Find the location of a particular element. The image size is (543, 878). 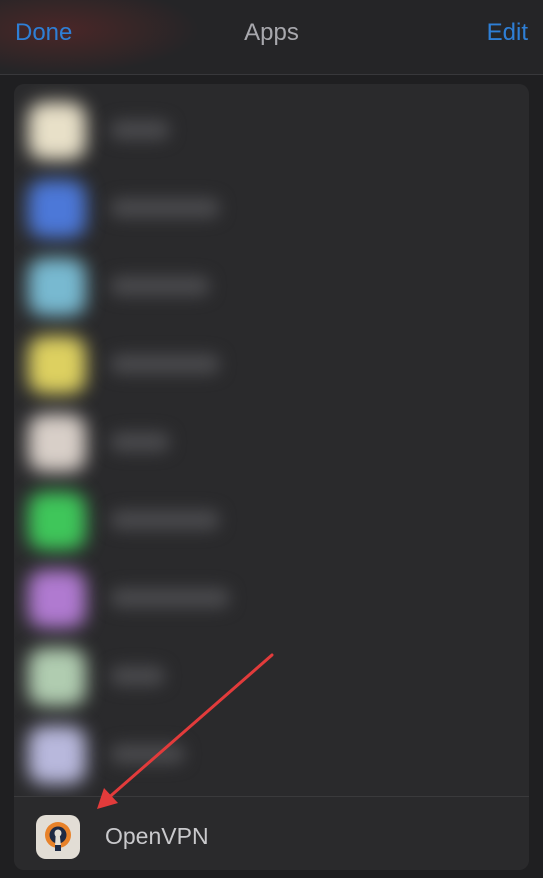

openvpn-logo-icon is located at coordinates (58, 837).